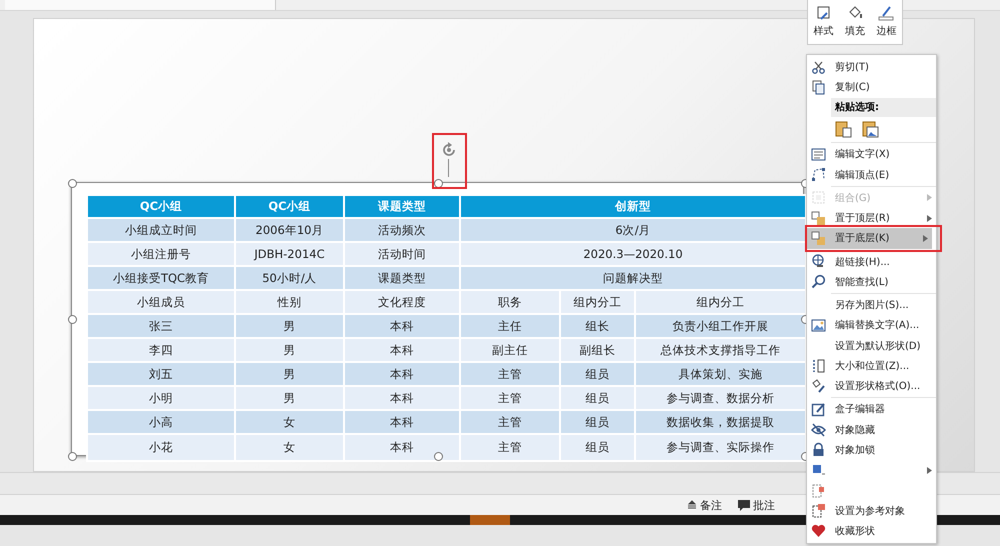  Describe the element at coordinates (720, 398) in the screenshot. I see `table-cell: 参与调查、数据分析` at that location.